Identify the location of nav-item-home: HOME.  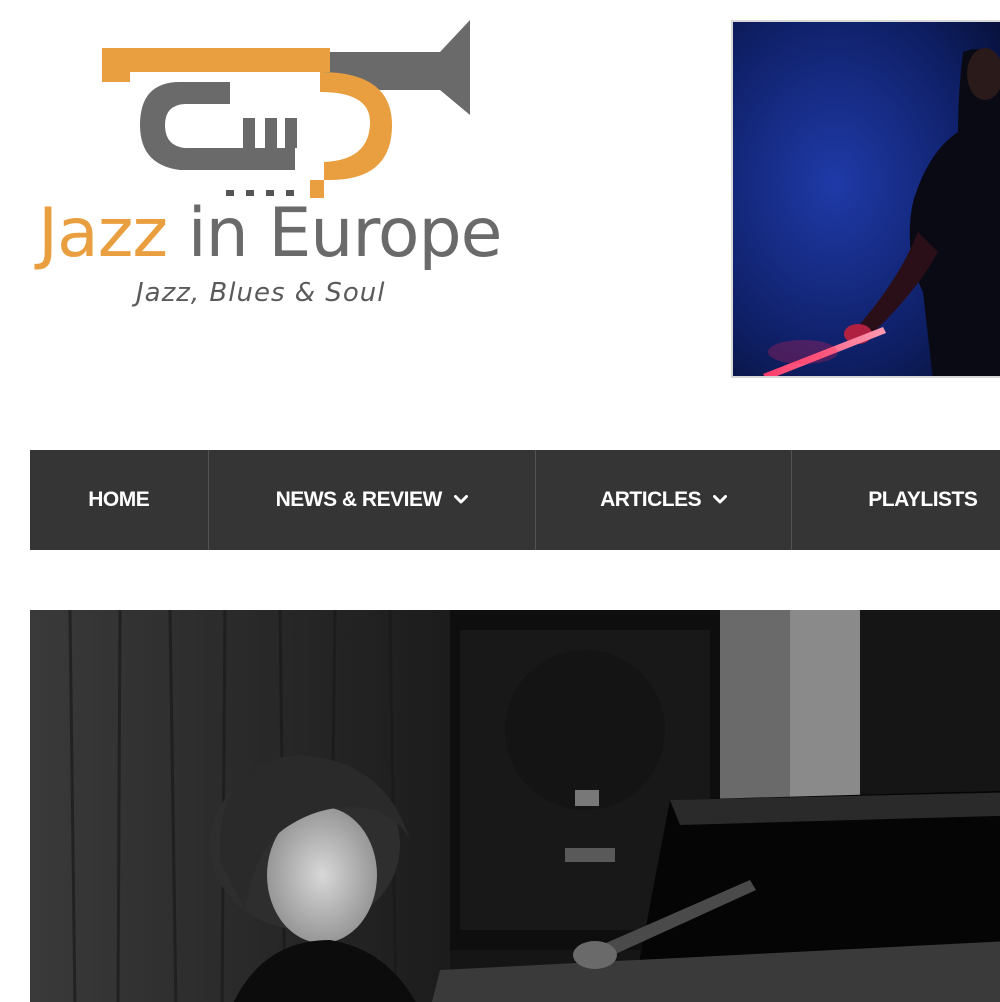
(119, 500).